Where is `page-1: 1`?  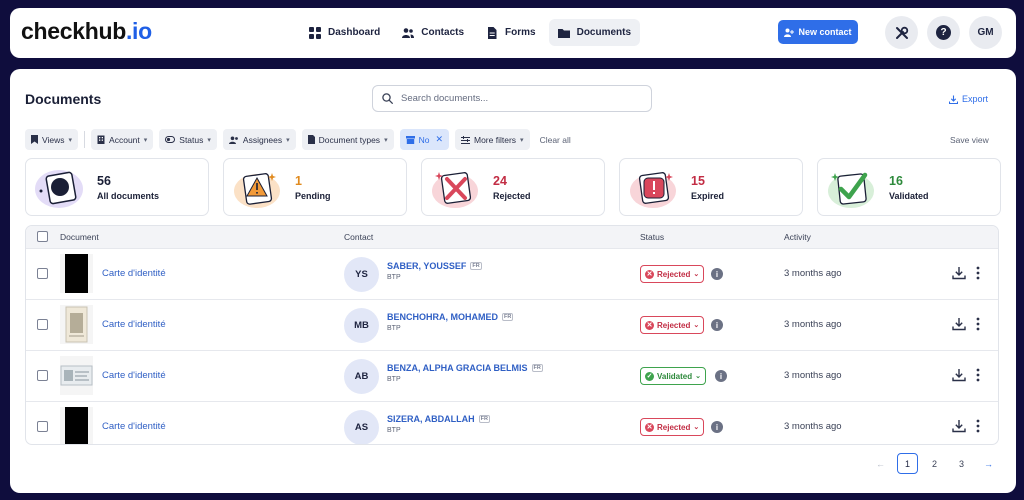
page-1: 1 is located at coordinates (907, 463).